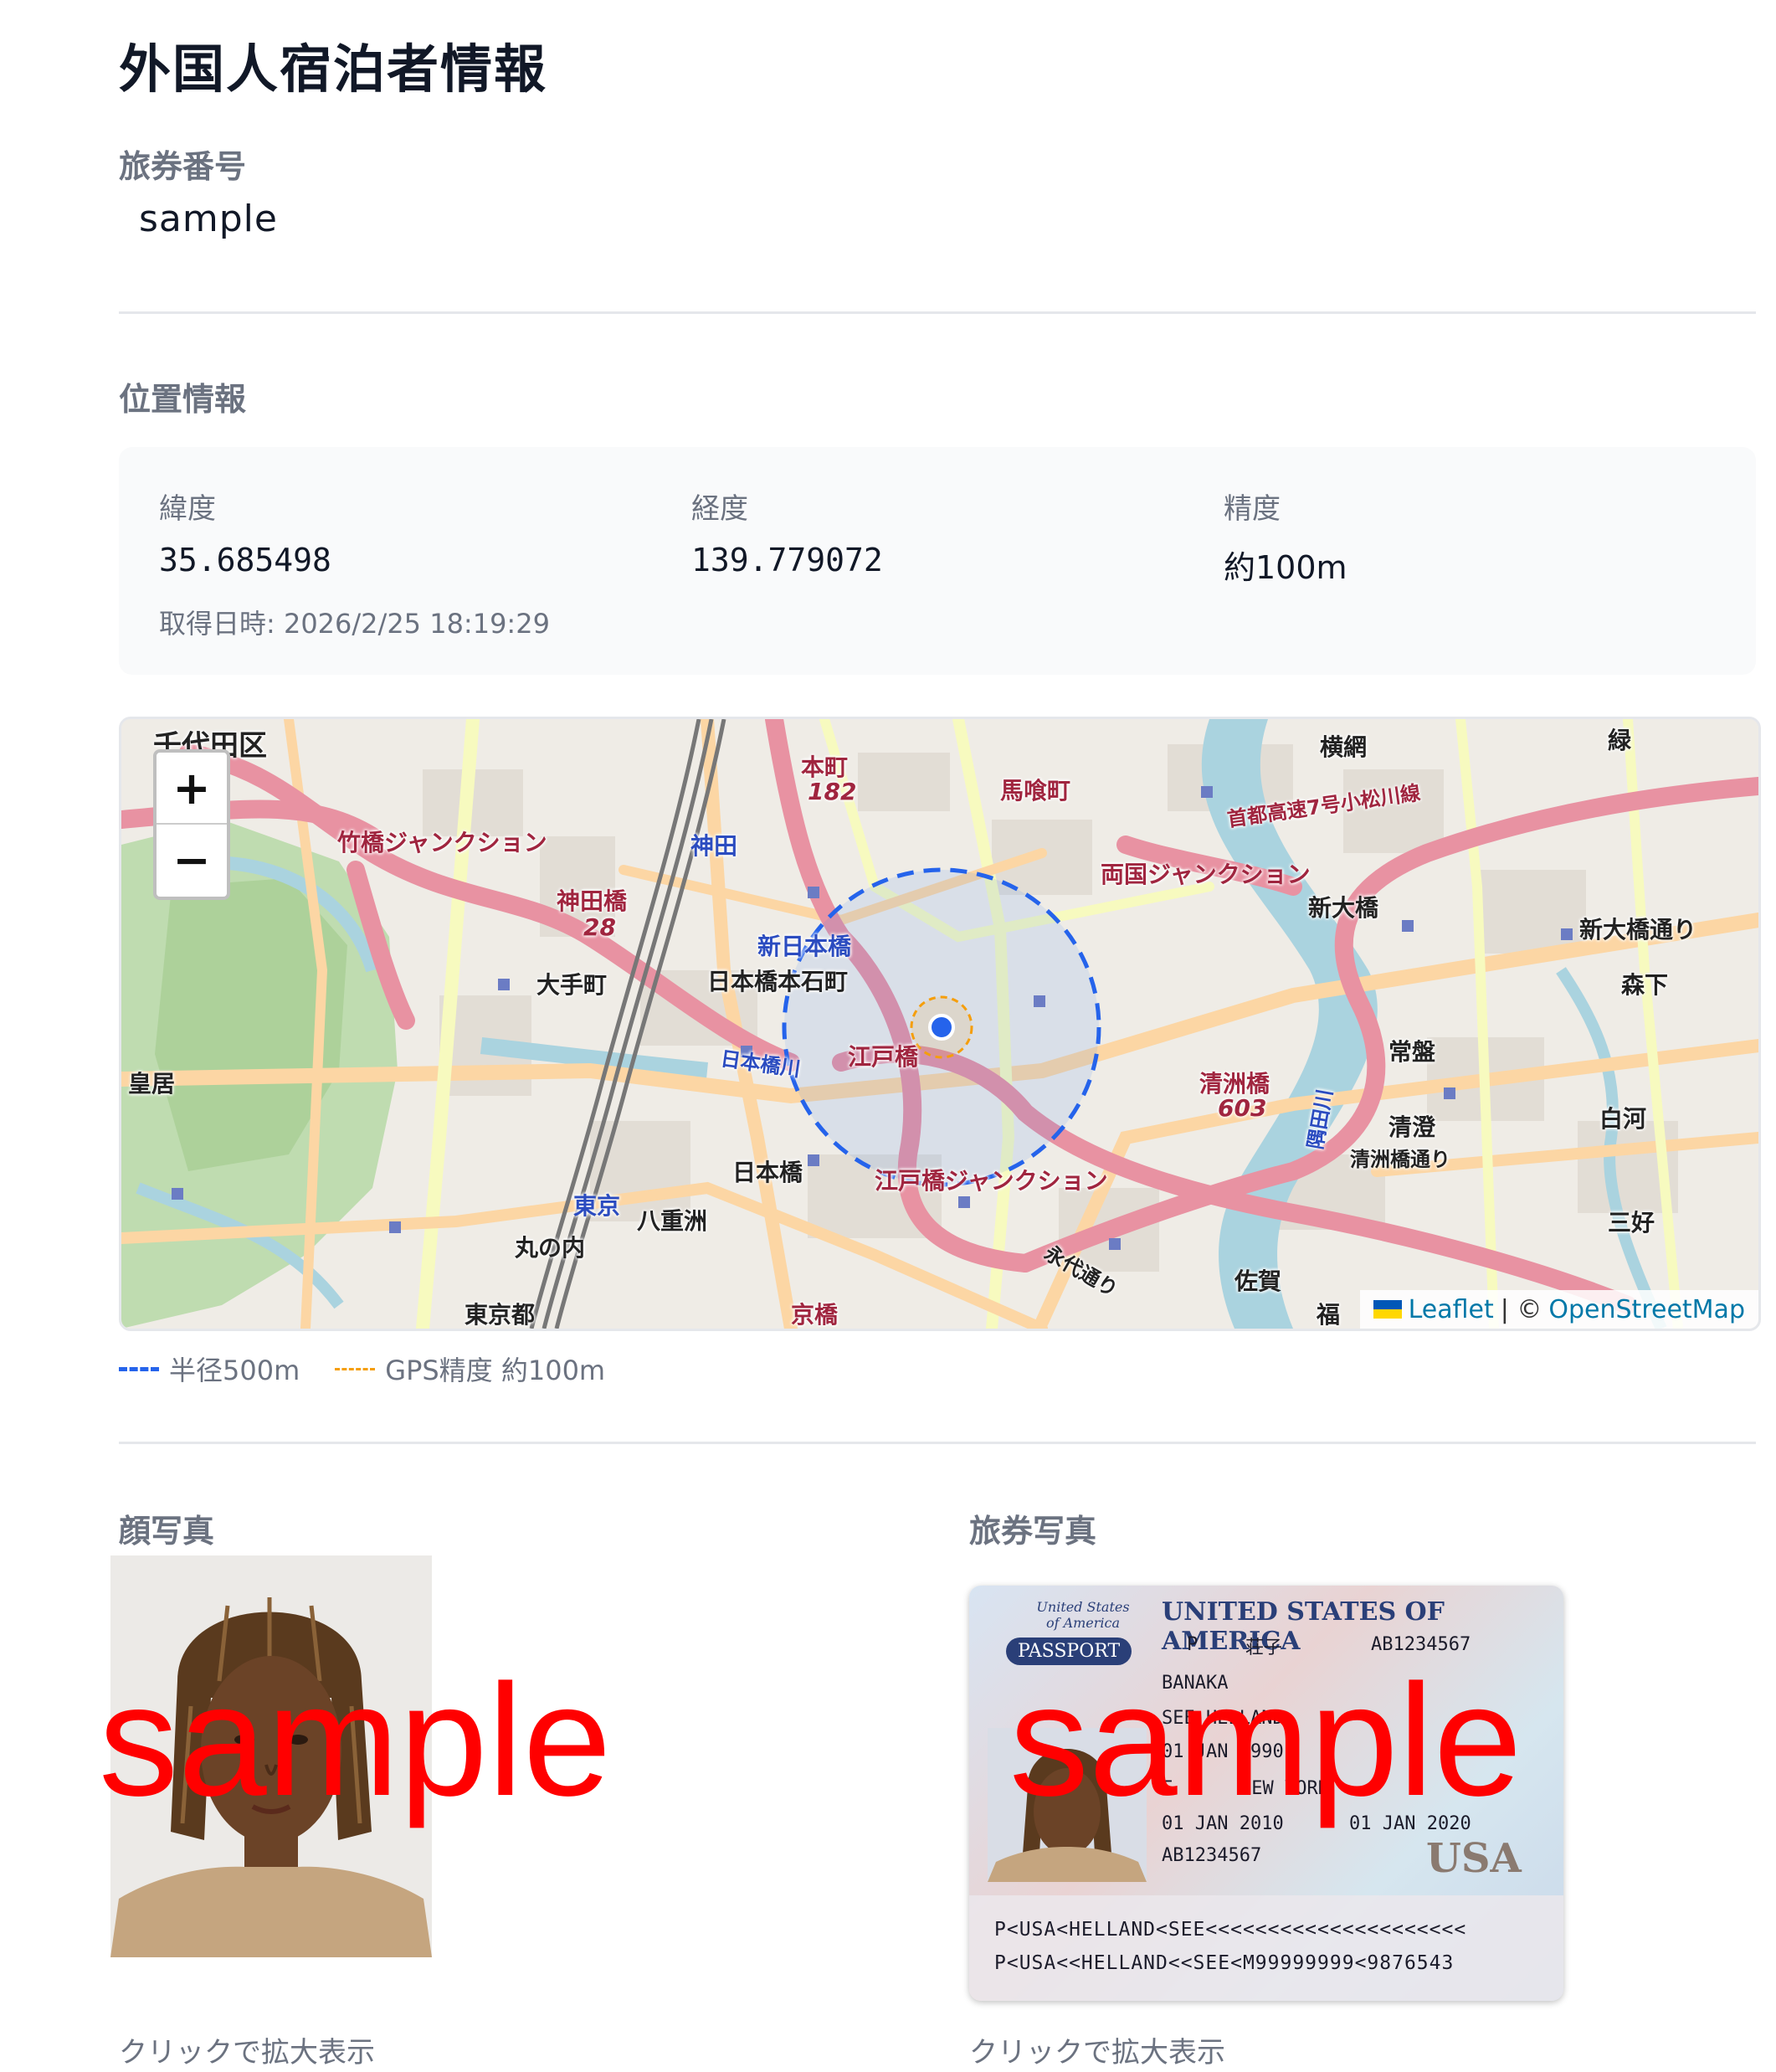 The height and width of the screenshot is (2072, 1776). What do you see at coordinates (1344, 747) in the screenshot?
I see `map-label-yokoami: 横網` at bounding box center [1344, 747].